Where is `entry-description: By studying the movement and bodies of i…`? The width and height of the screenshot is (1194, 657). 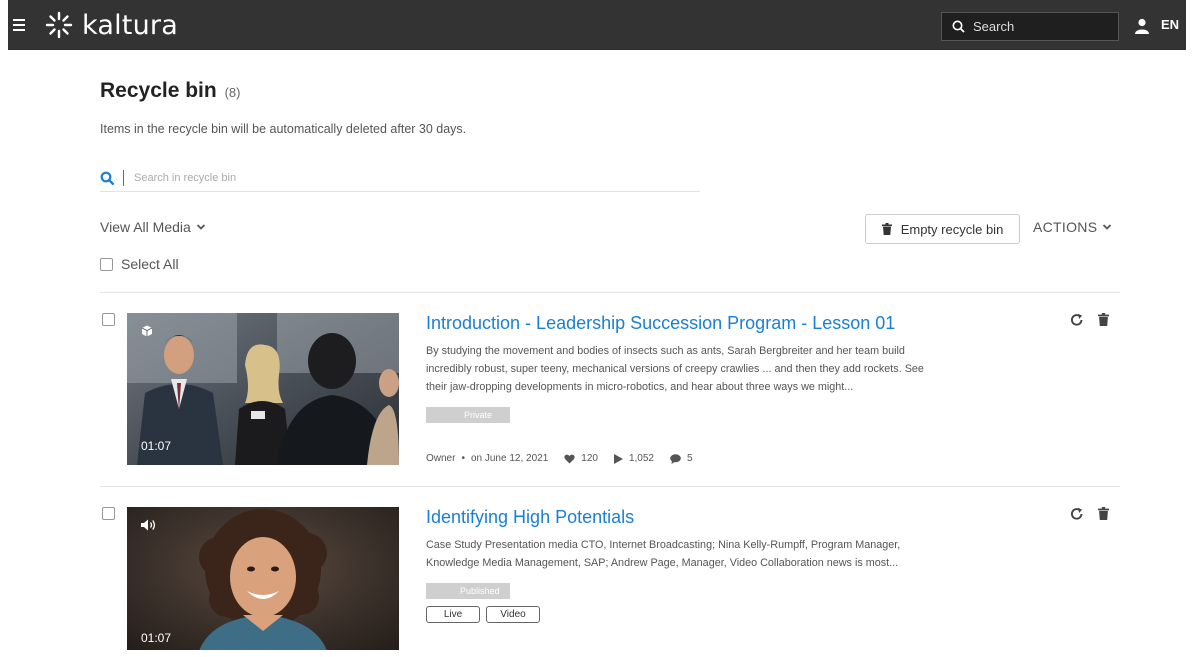 entry-description: By studying the movement and bodies of i… is located at coordinates (675, 369).